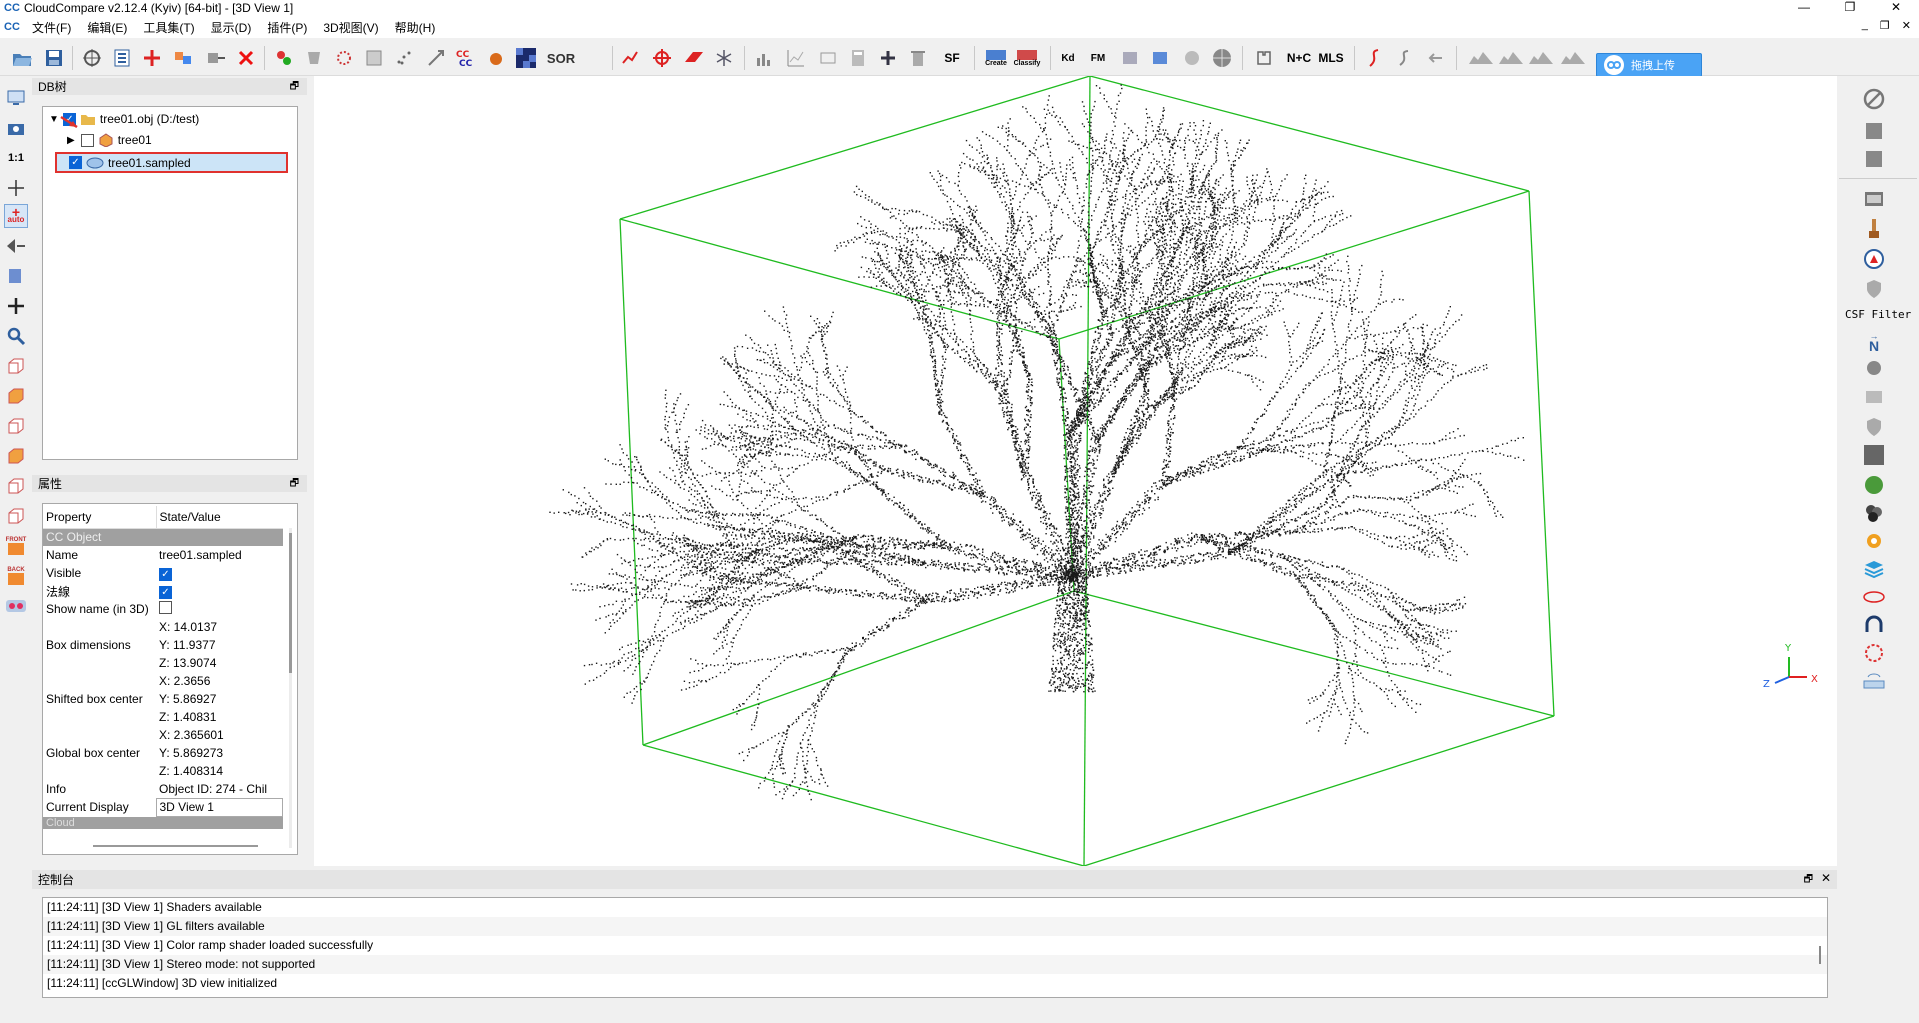  What do you see at coordinates (1160, 58) in the screenshot?
I see `csv-icon` at bounding box center [1160, 58].